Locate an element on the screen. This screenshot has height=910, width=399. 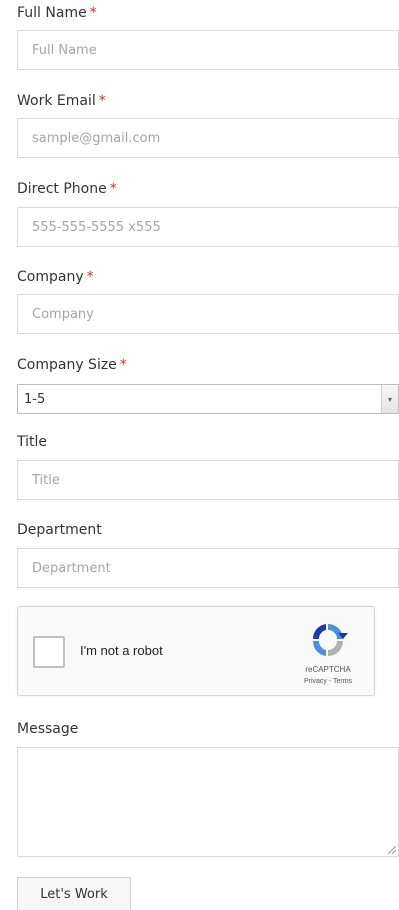
recaptcha-checkbox-label: I'm not a robot is located at coordinates (121, 650).